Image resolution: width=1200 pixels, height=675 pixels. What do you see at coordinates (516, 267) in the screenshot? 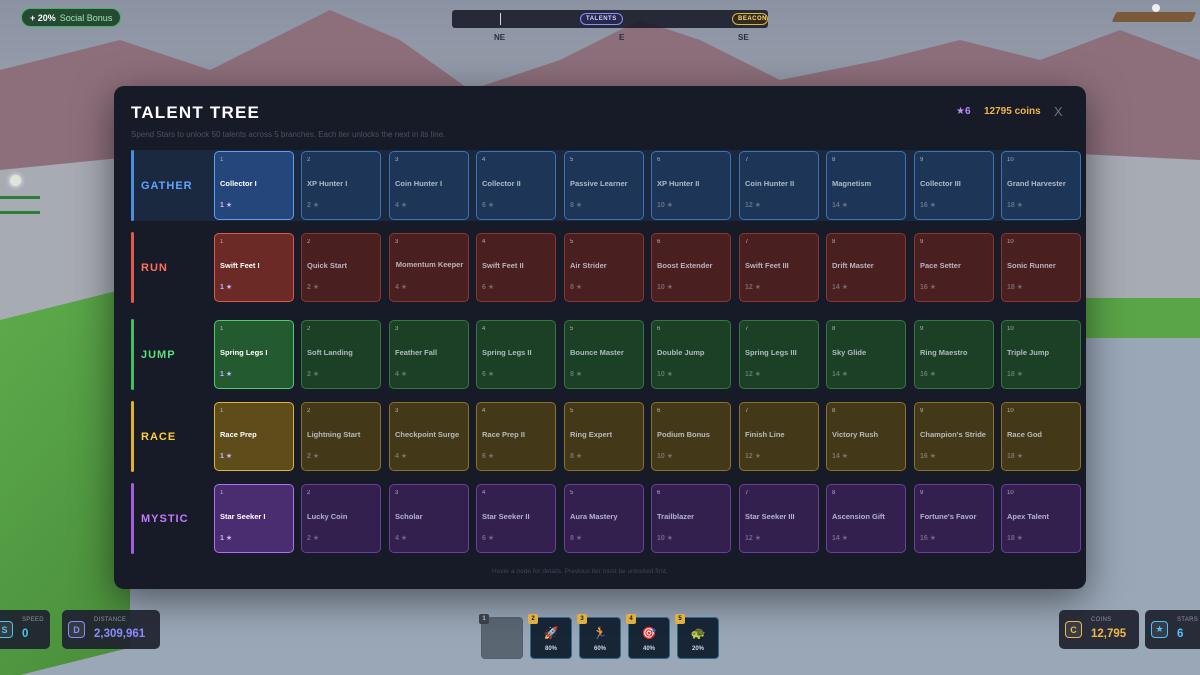
I see `talent-node: 4 Swift Feet II 6 ★` at bounding box center [516, 267].